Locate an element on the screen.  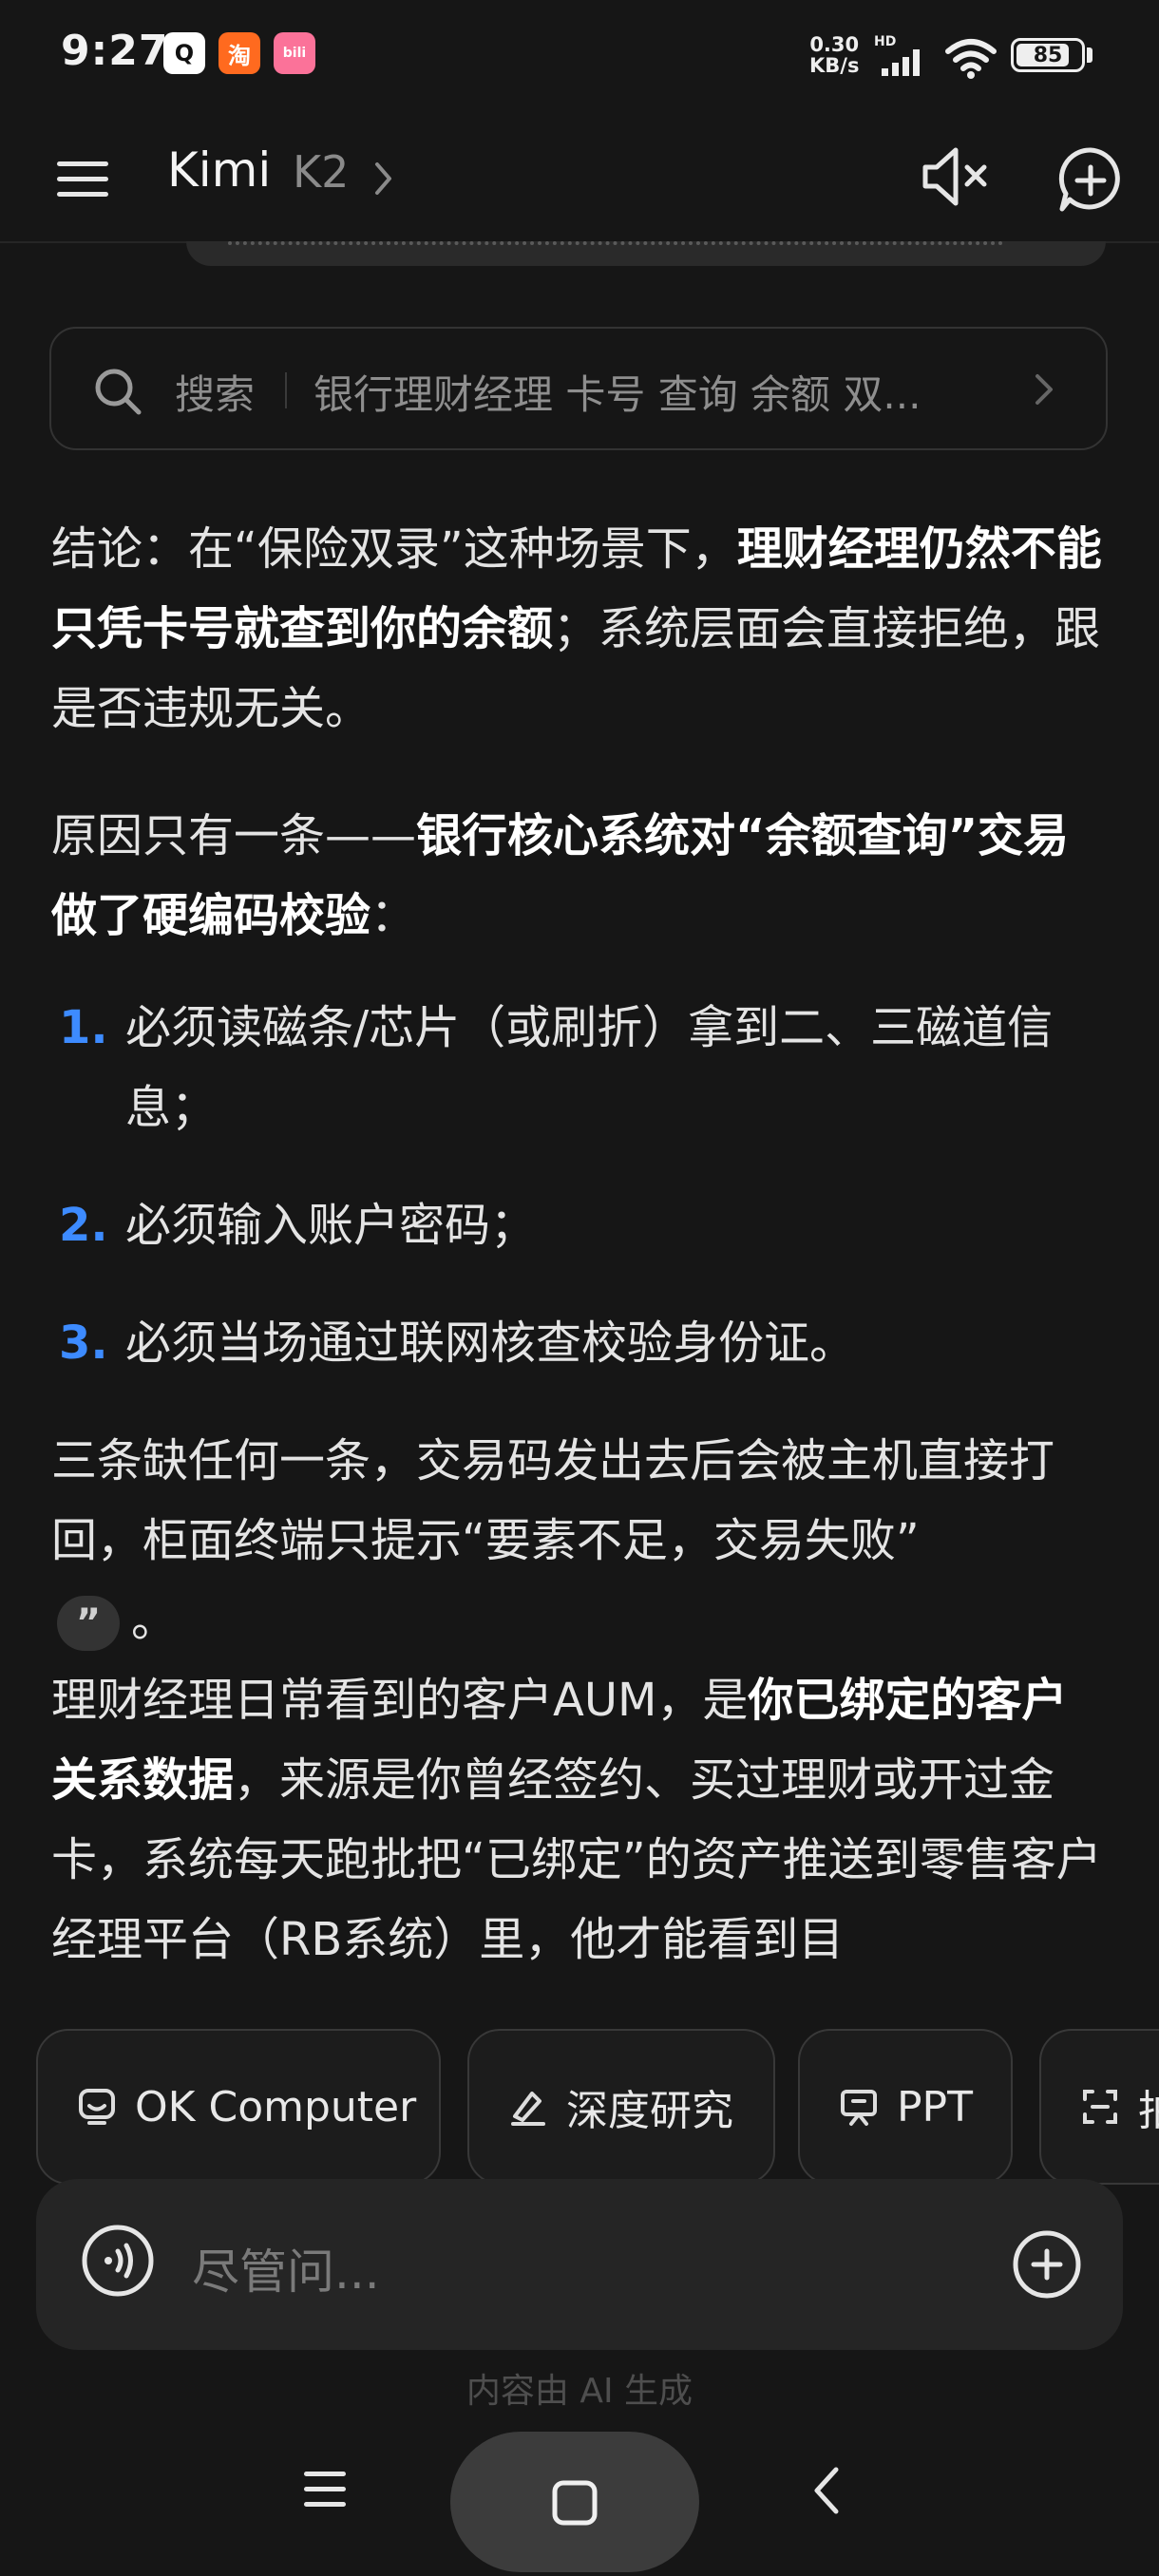
menu-button is located at coordinates (82, 178).